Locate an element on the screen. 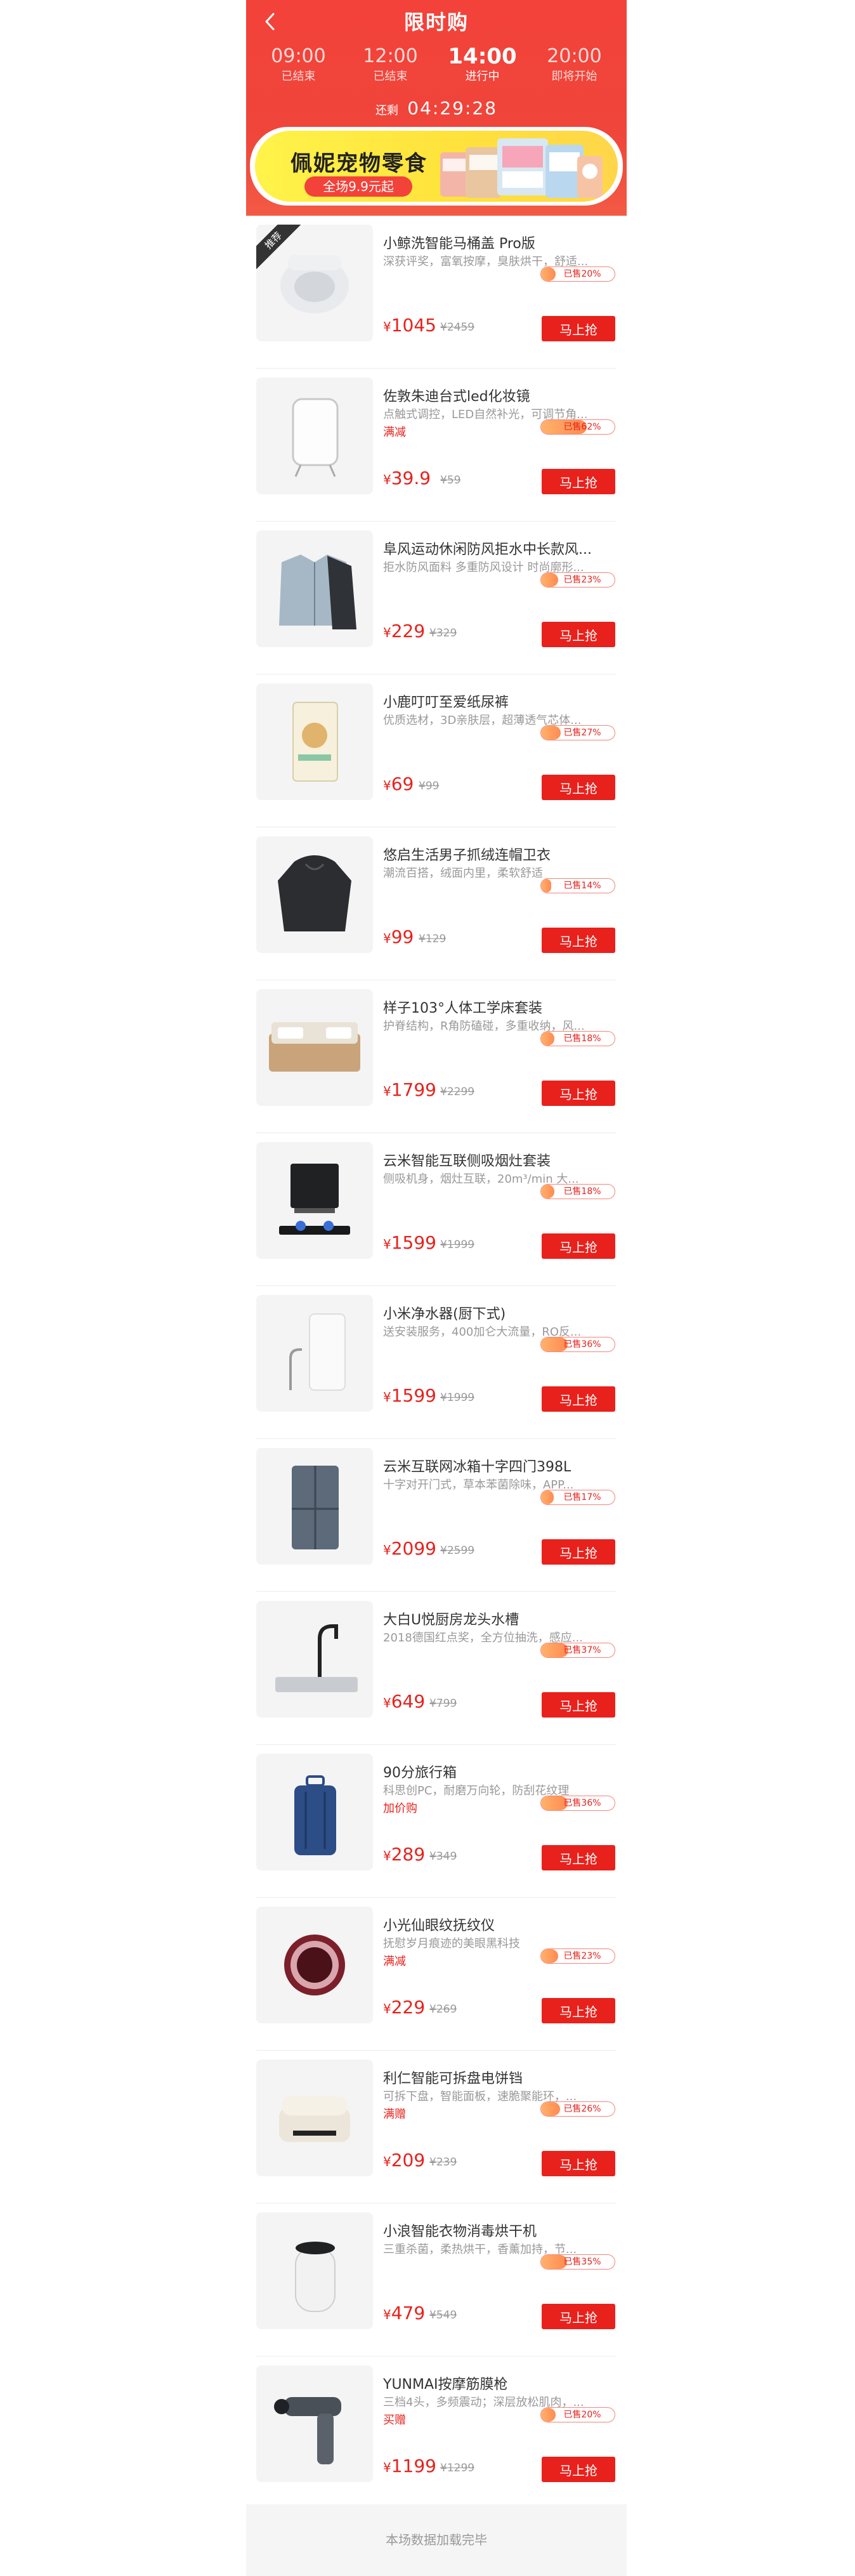 The image size is (855, 2576). product-name: 云米互联网冰箱十字四门398L is located at coordinates (477, 1467).